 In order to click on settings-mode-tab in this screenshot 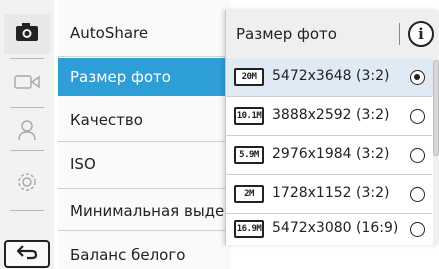, I will do `click(27, 184)`.